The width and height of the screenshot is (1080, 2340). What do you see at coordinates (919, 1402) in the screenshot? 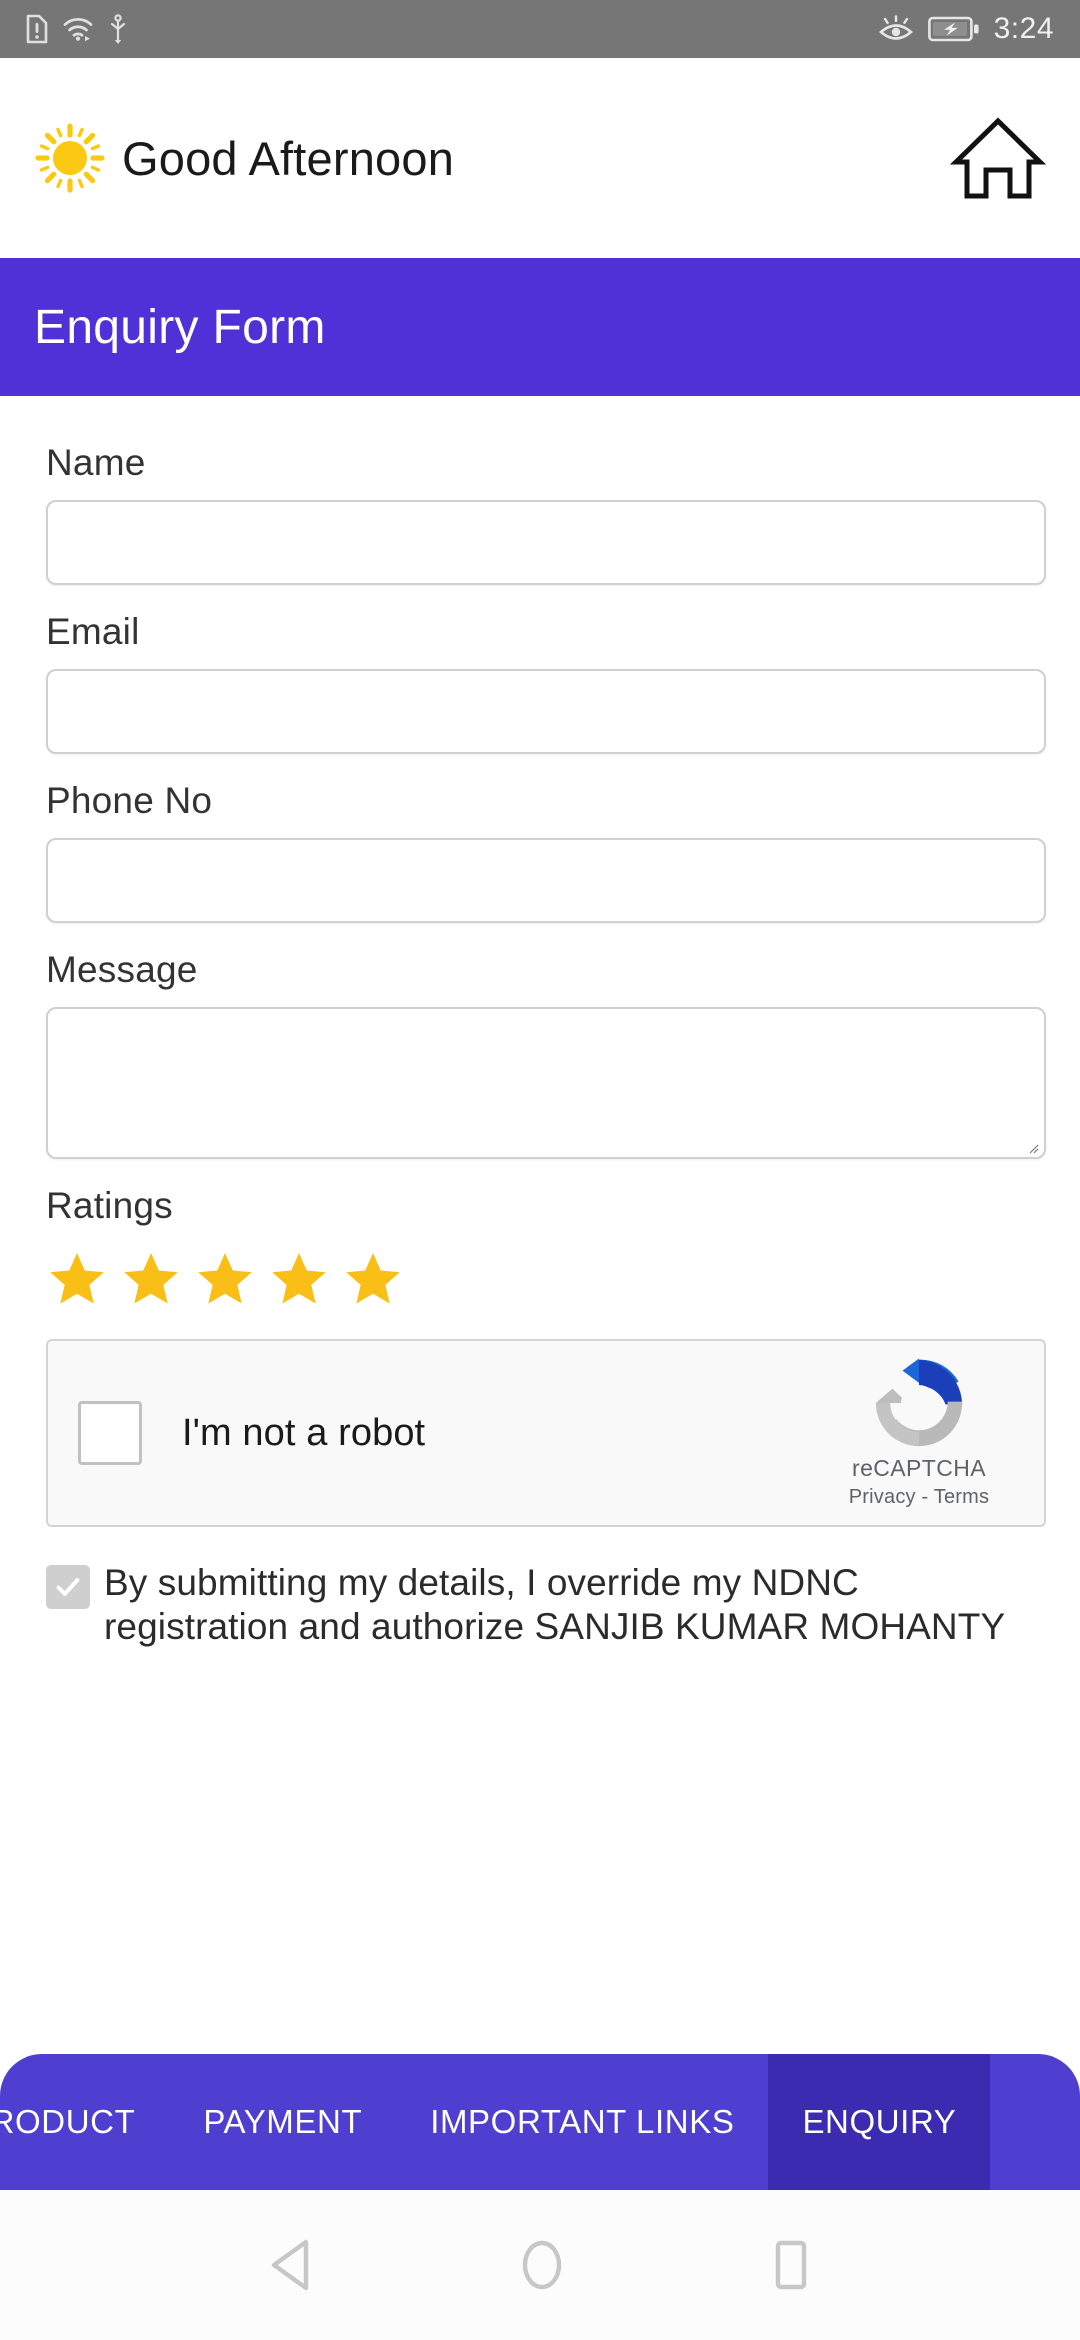
I see `recaptcha-icon` at bounding box center [919, 1402].